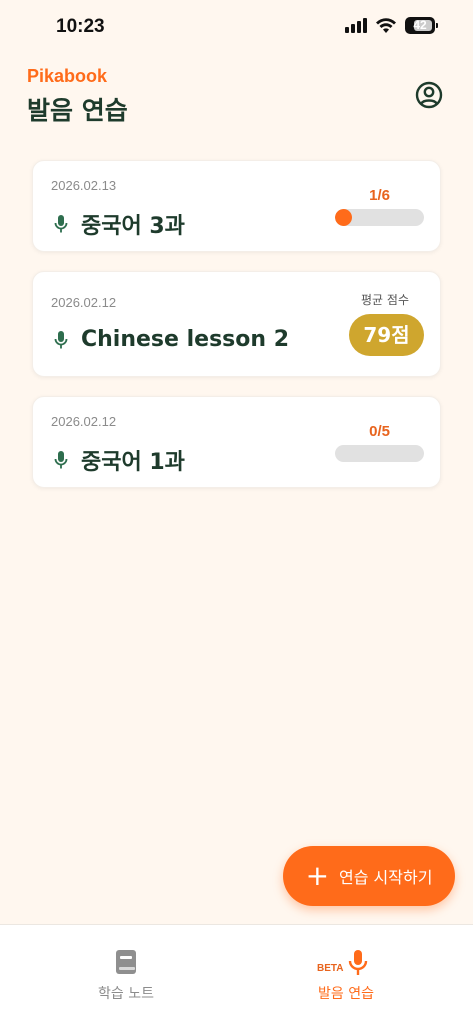  What do you see at coordinates (429, 95) in the screenshot?
I see `profile-icon` at bounding box center [429, 95].